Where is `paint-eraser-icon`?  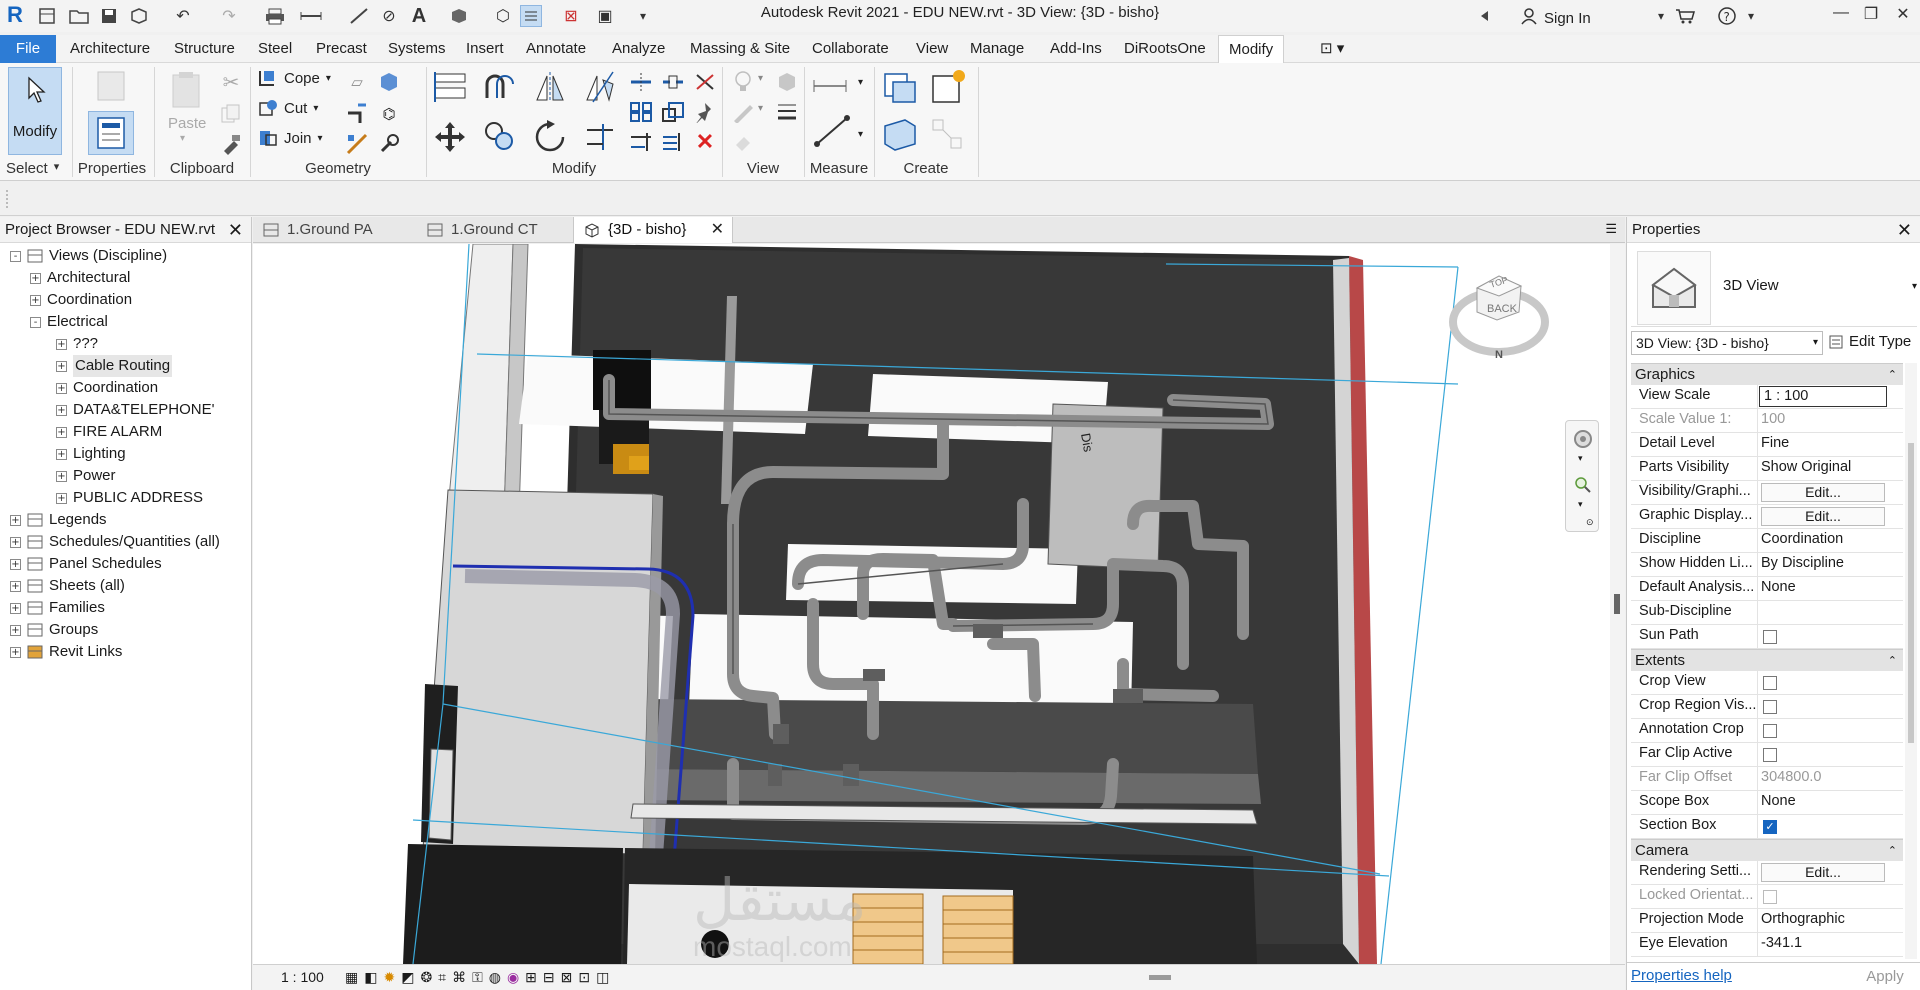 paint-eraser-icon is located at coordinates (743, 142).